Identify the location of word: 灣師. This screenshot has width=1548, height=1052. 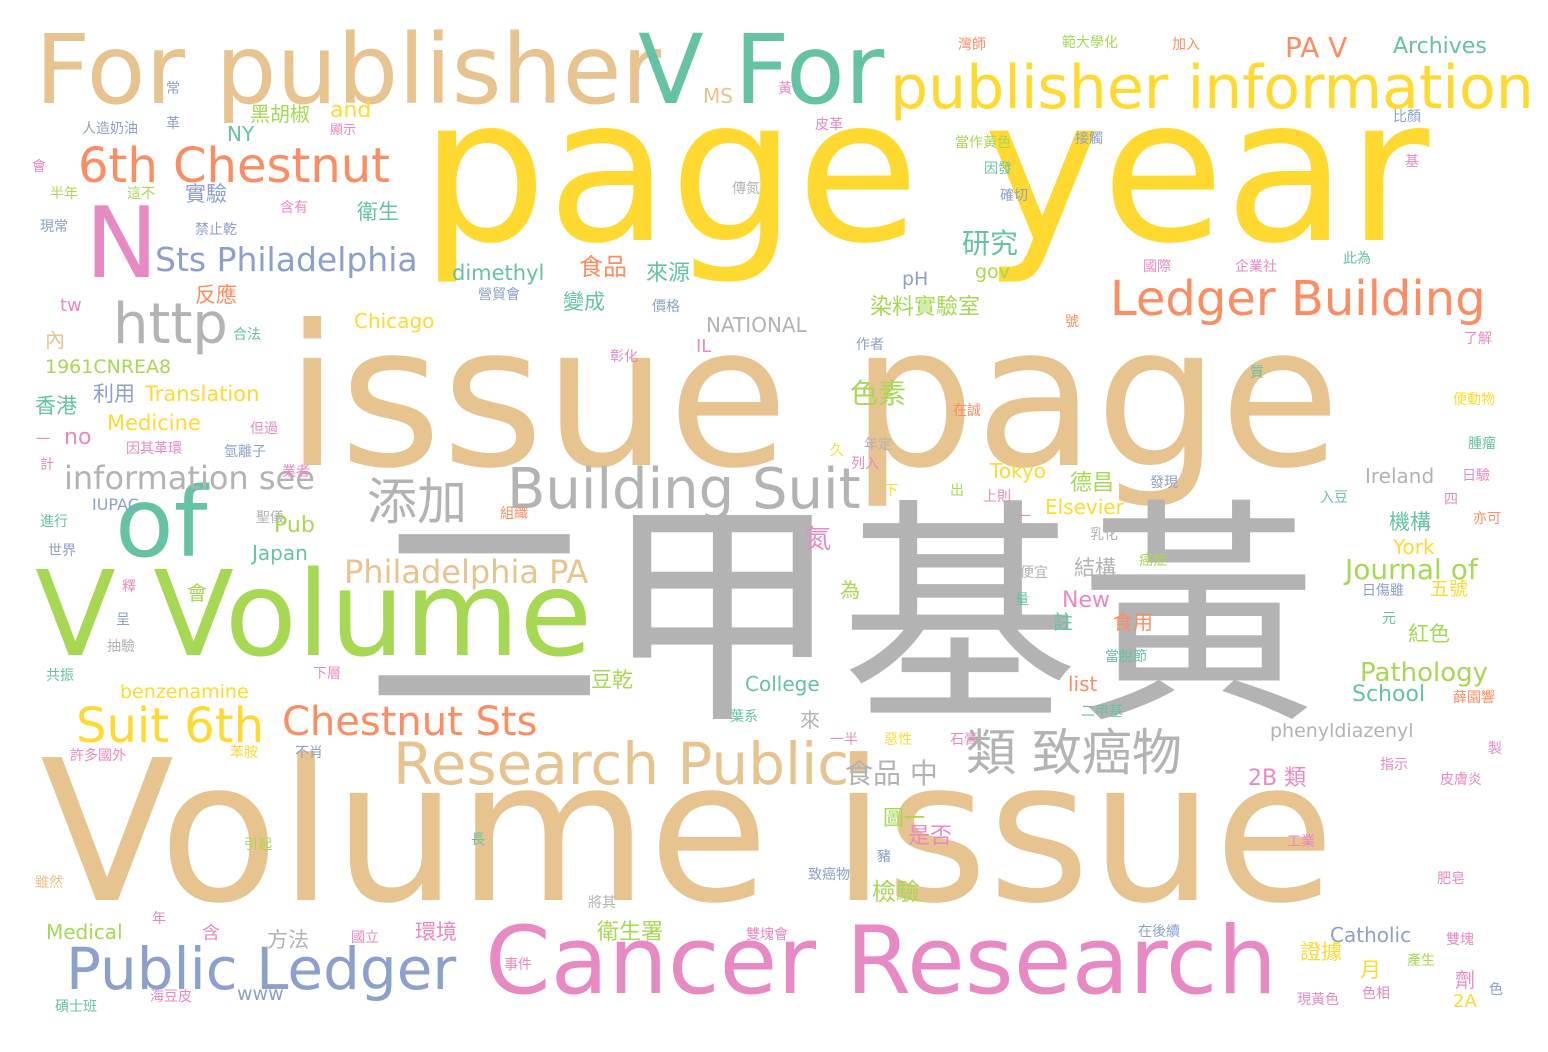
(972, 45).